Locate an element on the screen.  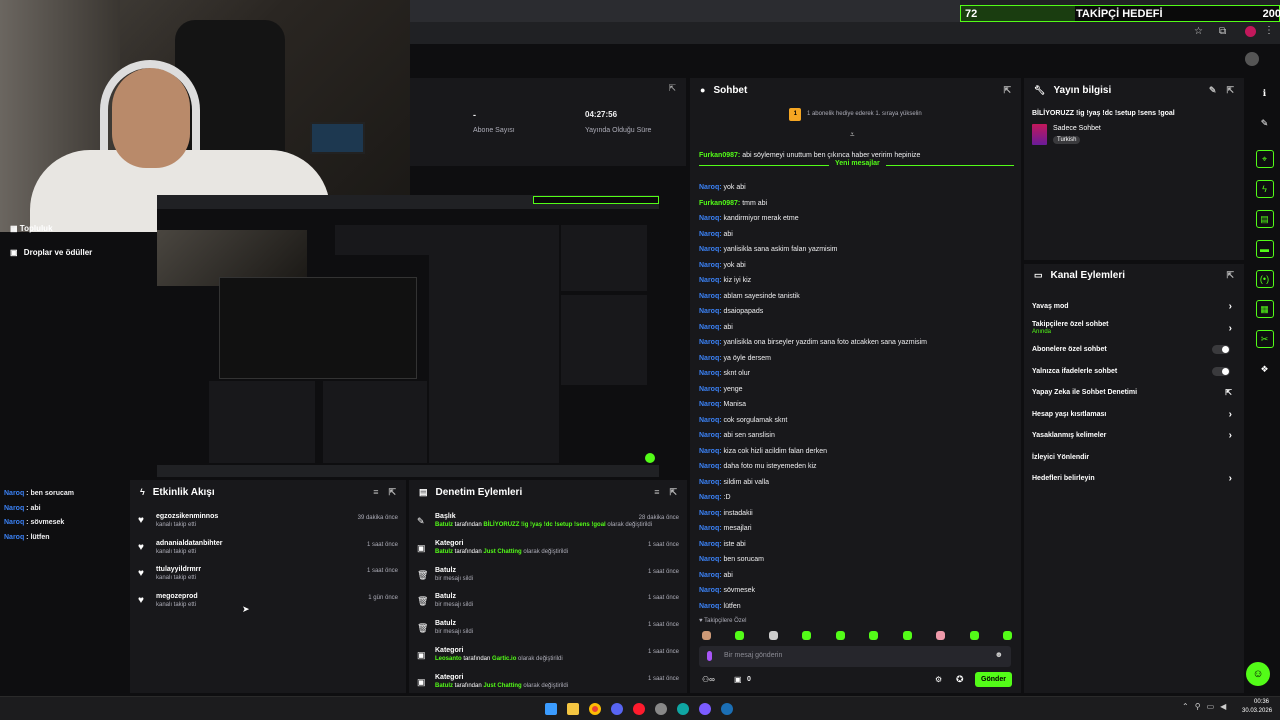
channel-action-item: İzleyici Yönlendir is located at coordinates (1134, 458).